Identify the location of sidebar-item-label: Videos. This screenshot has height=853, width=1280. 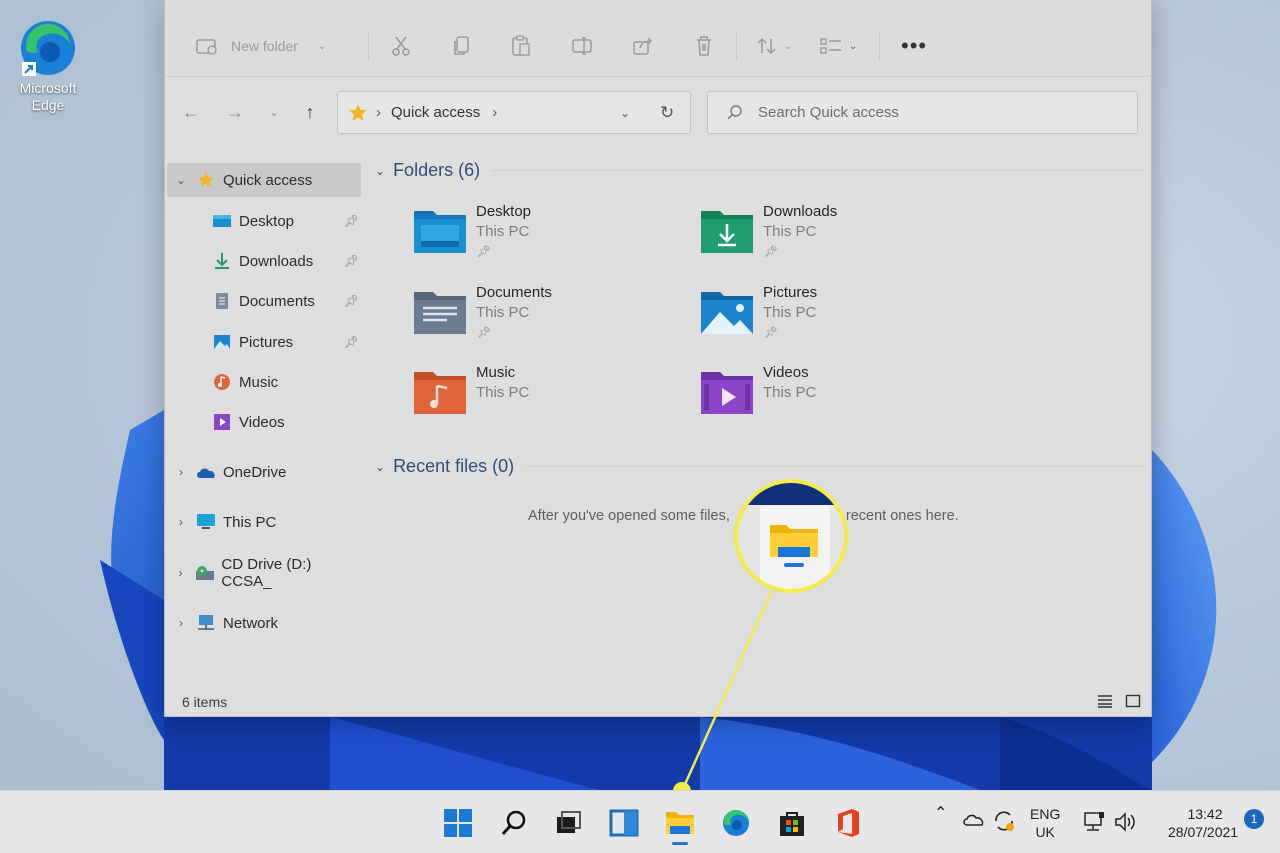
(262, 422).